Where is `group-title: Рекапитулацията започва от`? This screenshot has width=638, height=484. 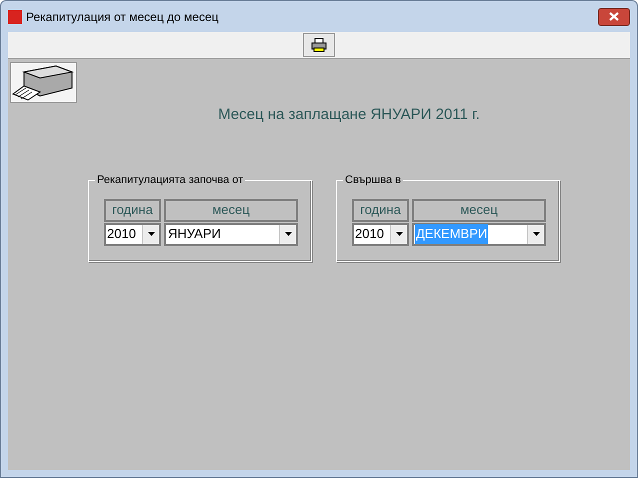
group-title: Рекапитулацията започва от is located at coordinates (170, 179).